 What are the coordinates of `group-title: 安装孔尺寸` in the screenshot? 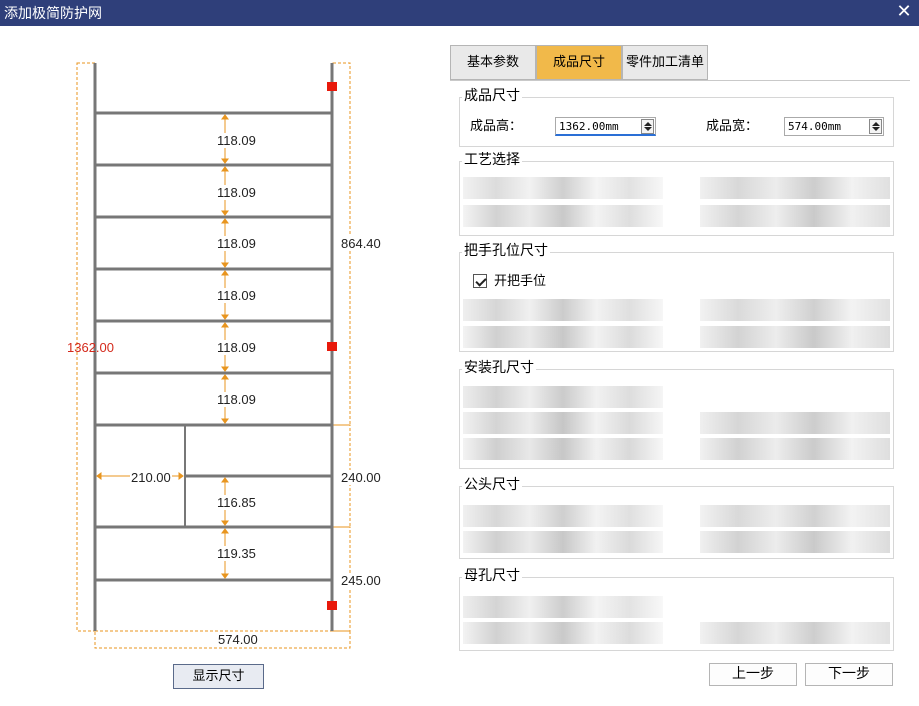 It's located at (499, 368).